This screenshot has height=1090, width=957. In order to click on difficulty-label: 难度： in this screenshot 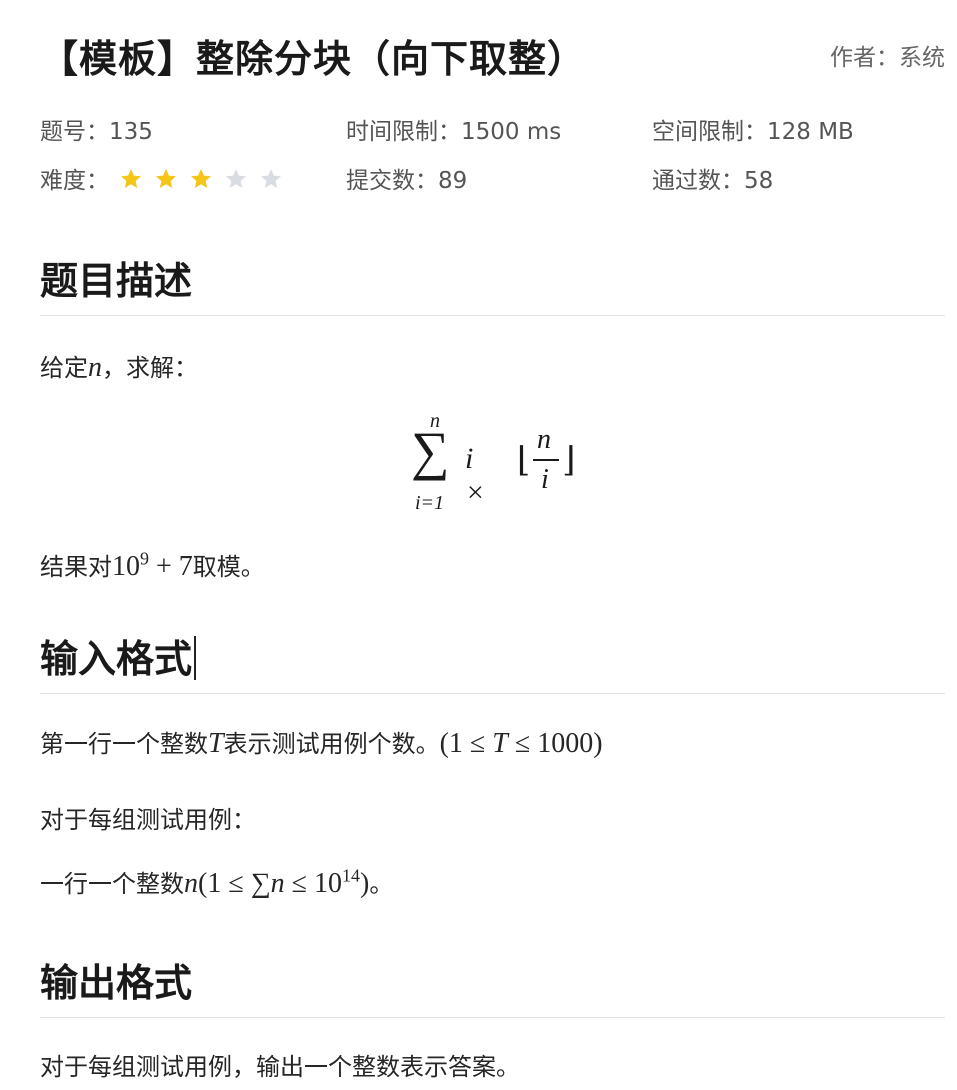, I will do `click(74, 181)`.